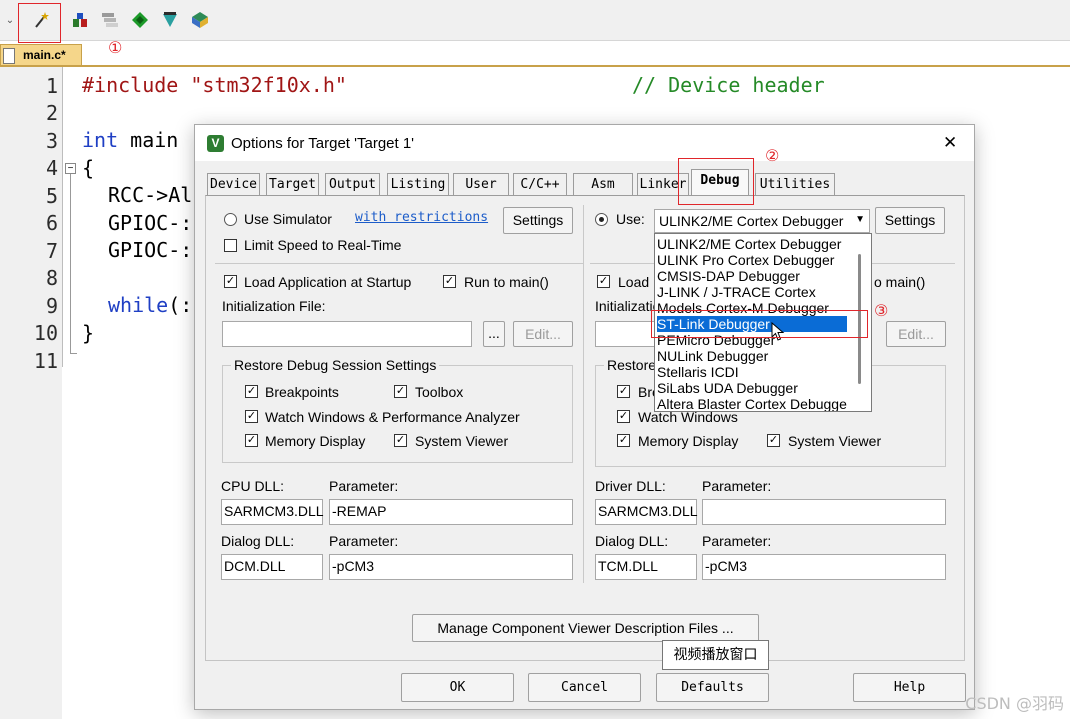 The width and height of the screenshot is (1070, 719). I want to click on code-comment: // Device header, so click(728, 85).